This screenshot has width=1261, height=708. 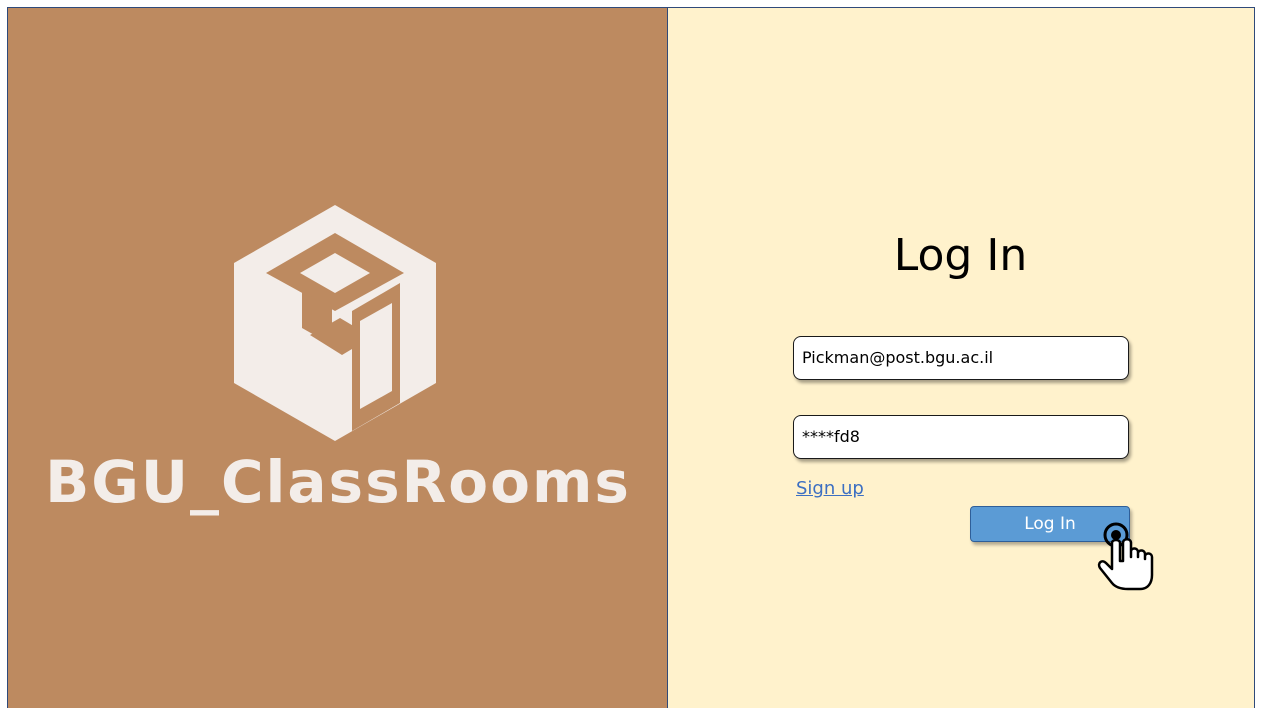 I want to click on password-field: ****fd8, so click(x=961, y=437).